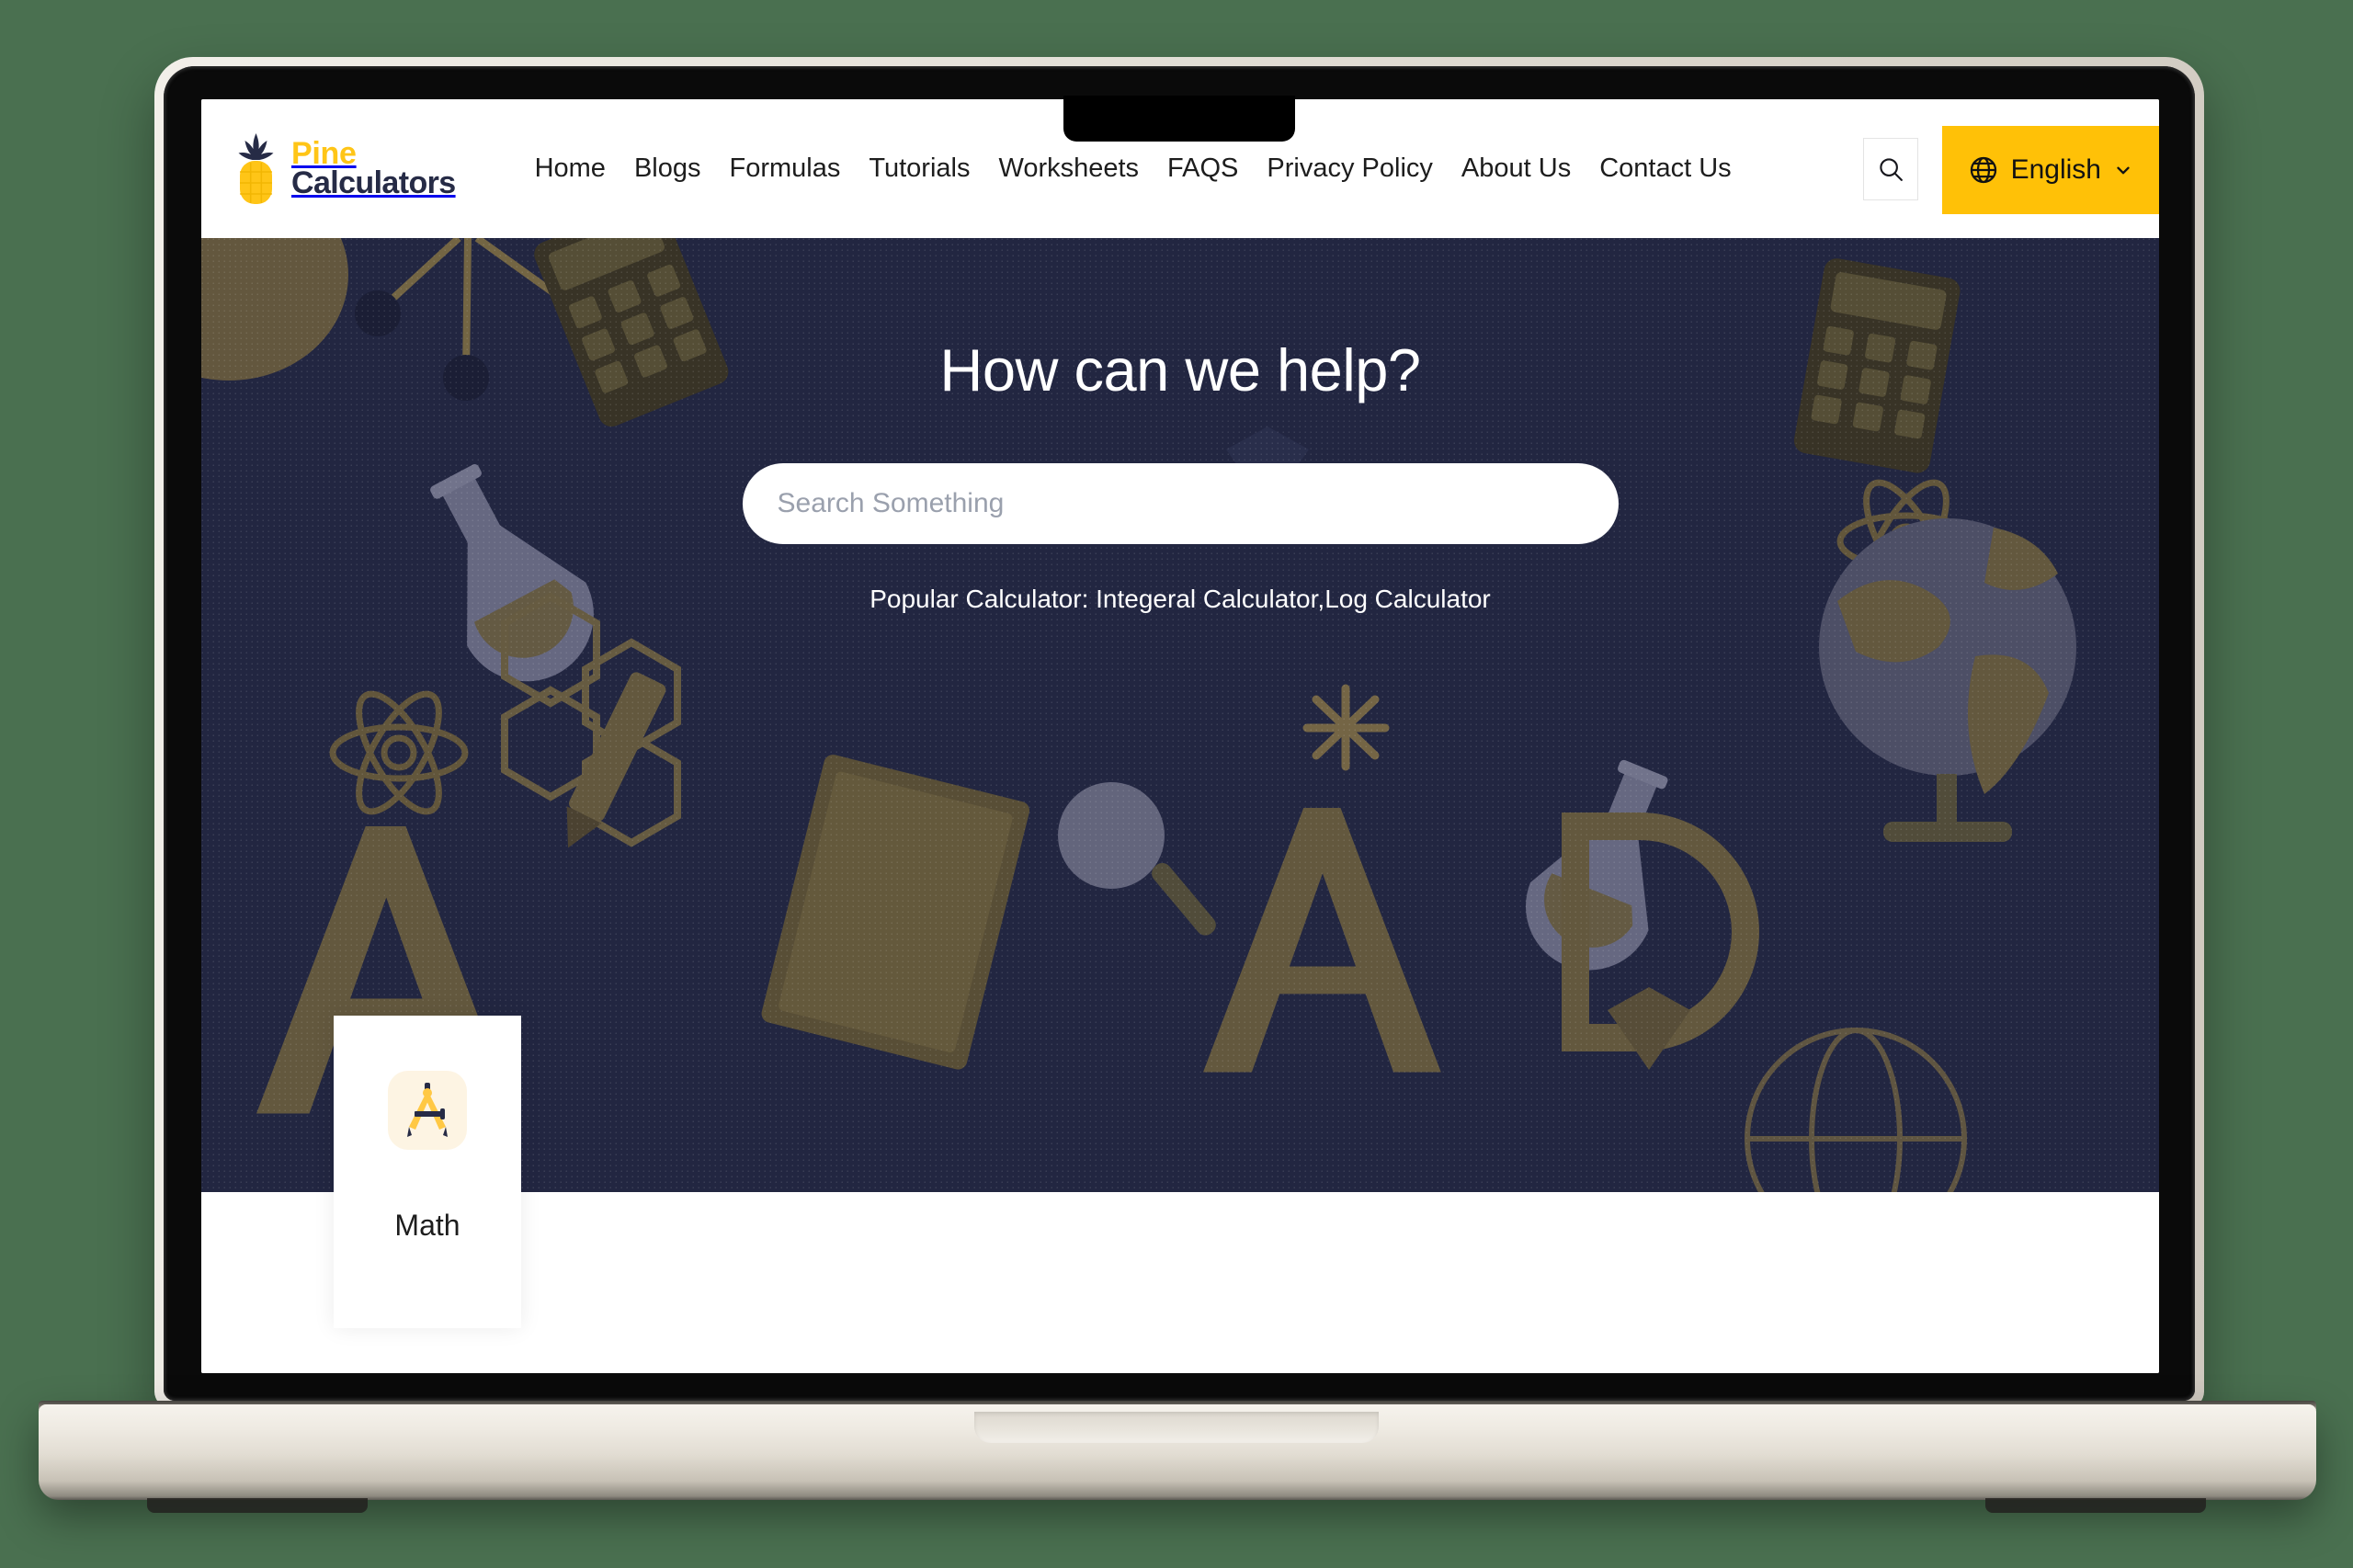 This screenshot has height=1568, width=2353. What do you see at coordinates (979, 599) in the screenshot?
I see `popular-prefix: Popular Calculator:` at bounding box center [979, 599].